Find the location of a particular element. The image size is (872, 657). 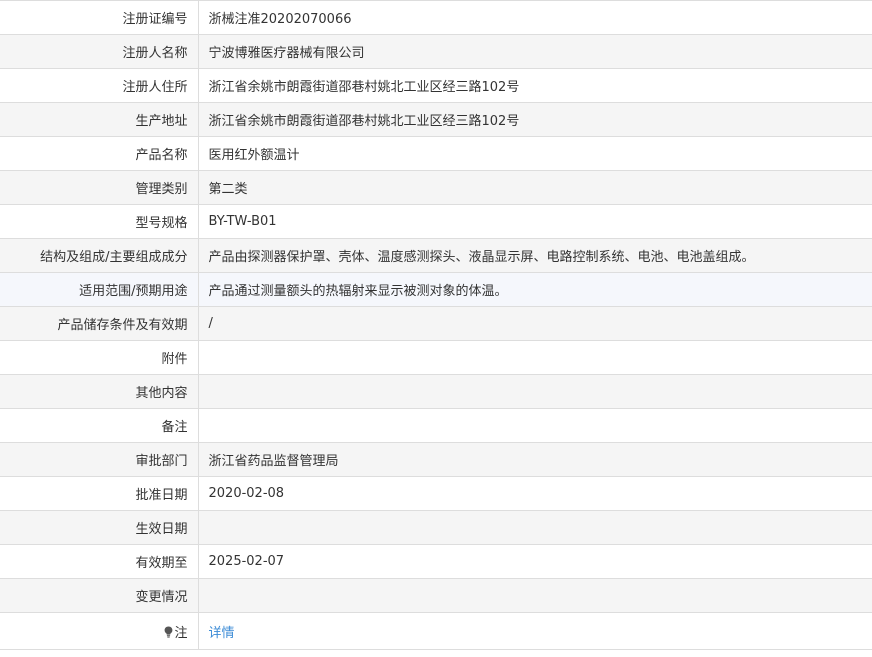

row-value: 浙械注准20202070066 is located at coordinates (535, 17).